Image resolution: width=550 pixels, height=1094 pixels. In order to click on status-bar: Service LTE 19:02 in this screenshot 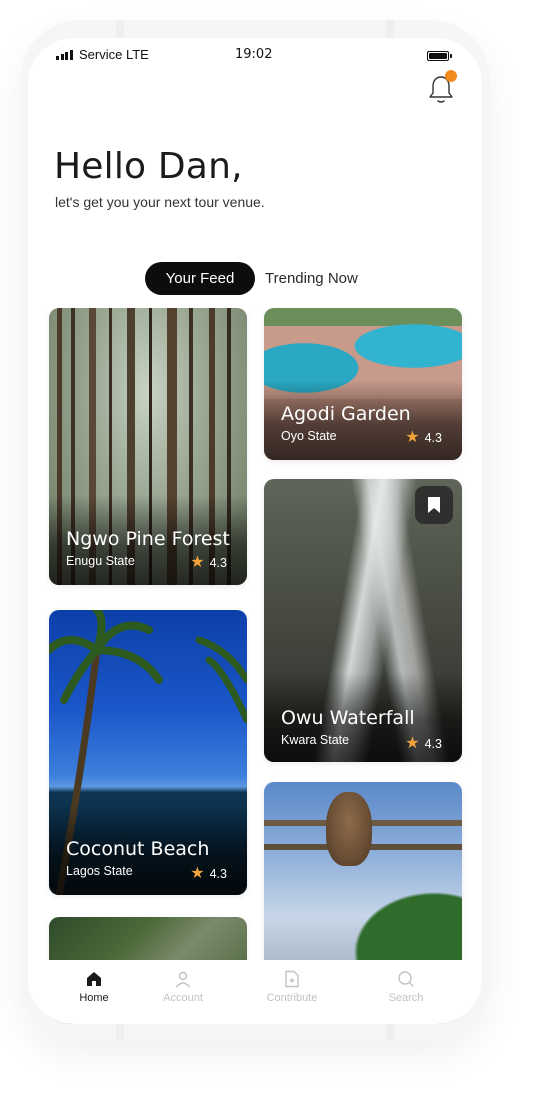, I will do `click(255, 55)`.